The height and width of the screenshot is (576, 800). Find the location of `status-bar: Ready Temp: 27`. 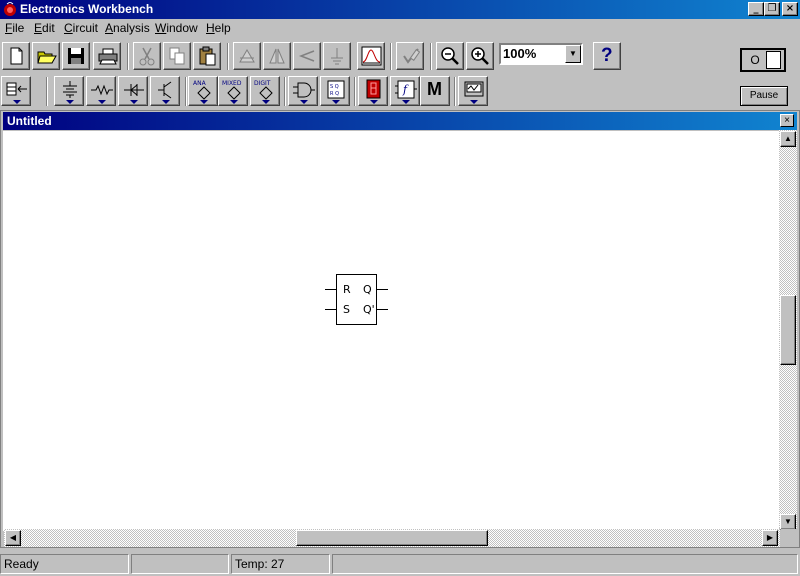

status-bar: Ready Temp: 27 is located at coordinates (400, 564).